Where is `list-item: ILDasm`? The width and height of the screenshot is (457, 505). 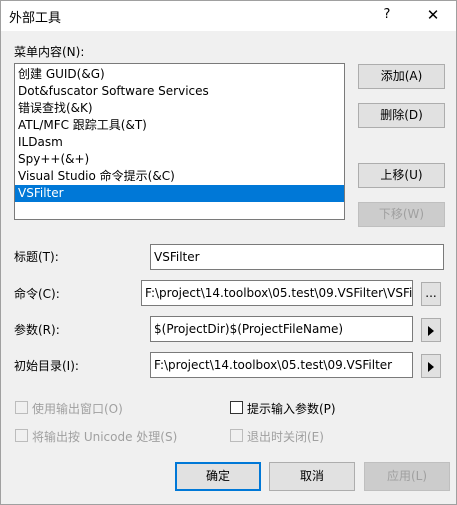 list-item: ILDasm is located at coordinates (179, 142).